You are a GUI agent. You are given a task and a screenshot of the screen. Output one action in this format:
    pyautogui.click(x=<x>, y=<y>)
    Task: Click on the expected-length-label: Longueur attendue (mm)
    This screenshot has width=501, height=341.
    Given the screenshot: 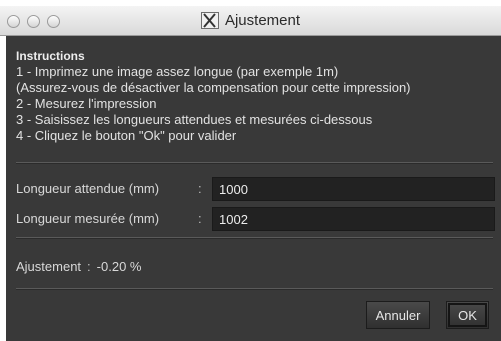 What is the action you would take?
    pyautogui.click(x=88, y=188)
    